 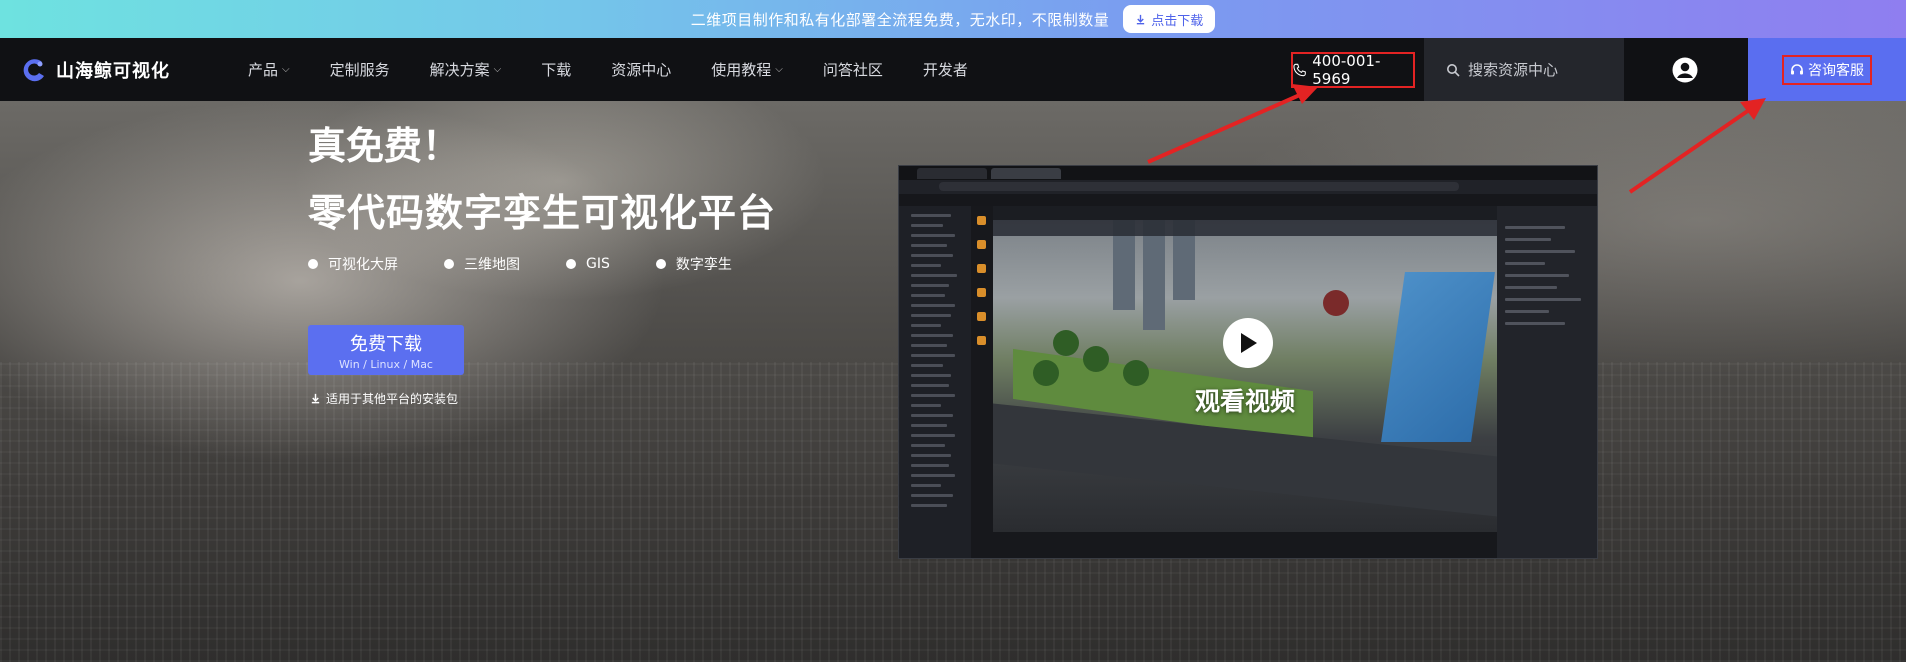 I want to click on scene-pool, so click(x=1438, y=357).